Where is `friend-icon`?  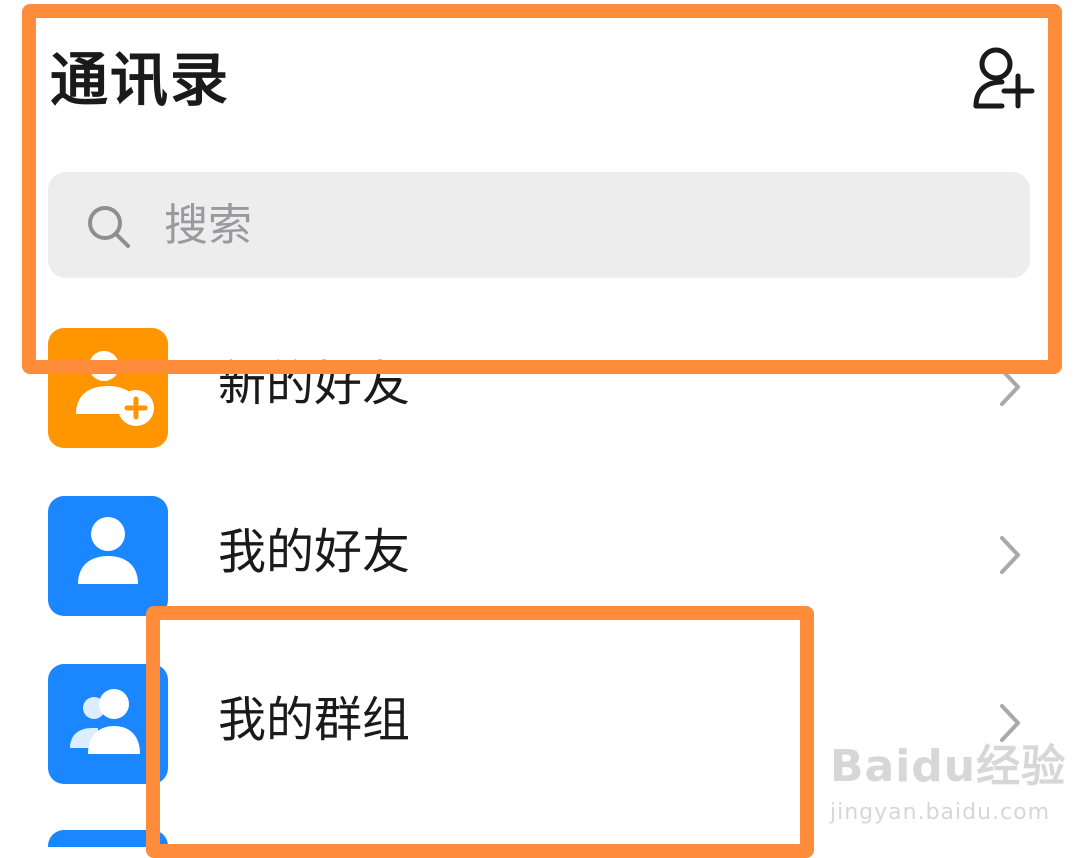
friend-icon is located at coordinates (108, 556).